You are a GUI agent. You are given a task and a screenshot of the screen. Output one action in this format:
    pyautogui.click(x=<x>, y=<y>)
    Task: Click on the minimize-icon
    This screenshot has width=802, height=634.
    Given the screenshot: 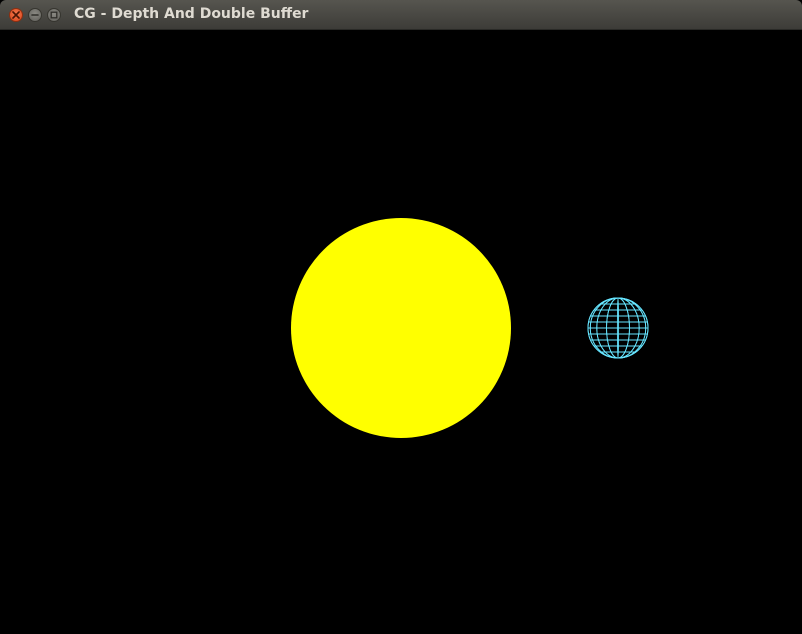 What is the action you would take?
    pyautogui.click(x=35, y=15)
    